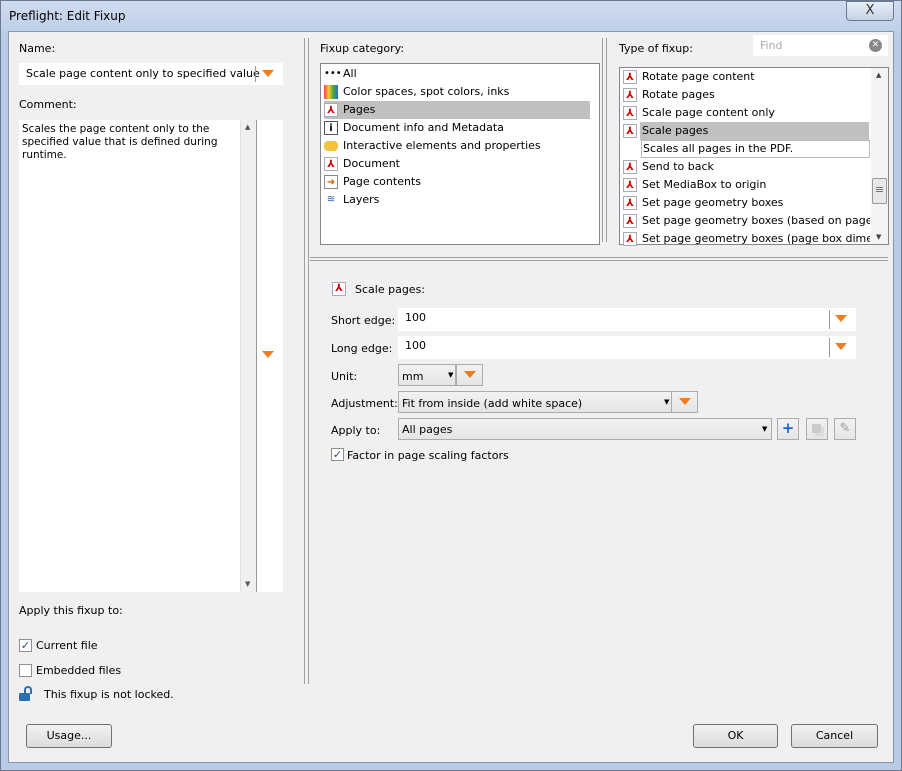 The height and width of the screenshot is (771, 902). I want to click on comment-icon, so click(331, 146).